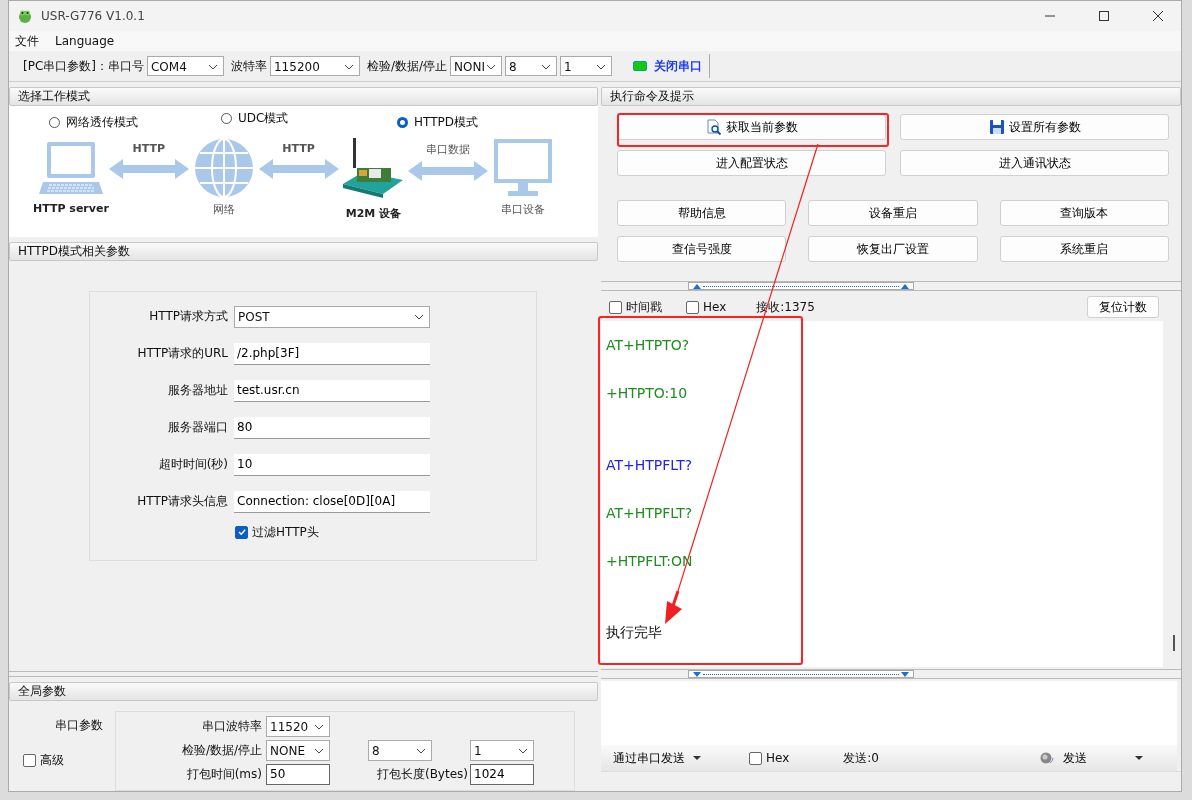 This screenshot has height=800, width=1192. I want to click on document-search-icon, so click(713, 127).